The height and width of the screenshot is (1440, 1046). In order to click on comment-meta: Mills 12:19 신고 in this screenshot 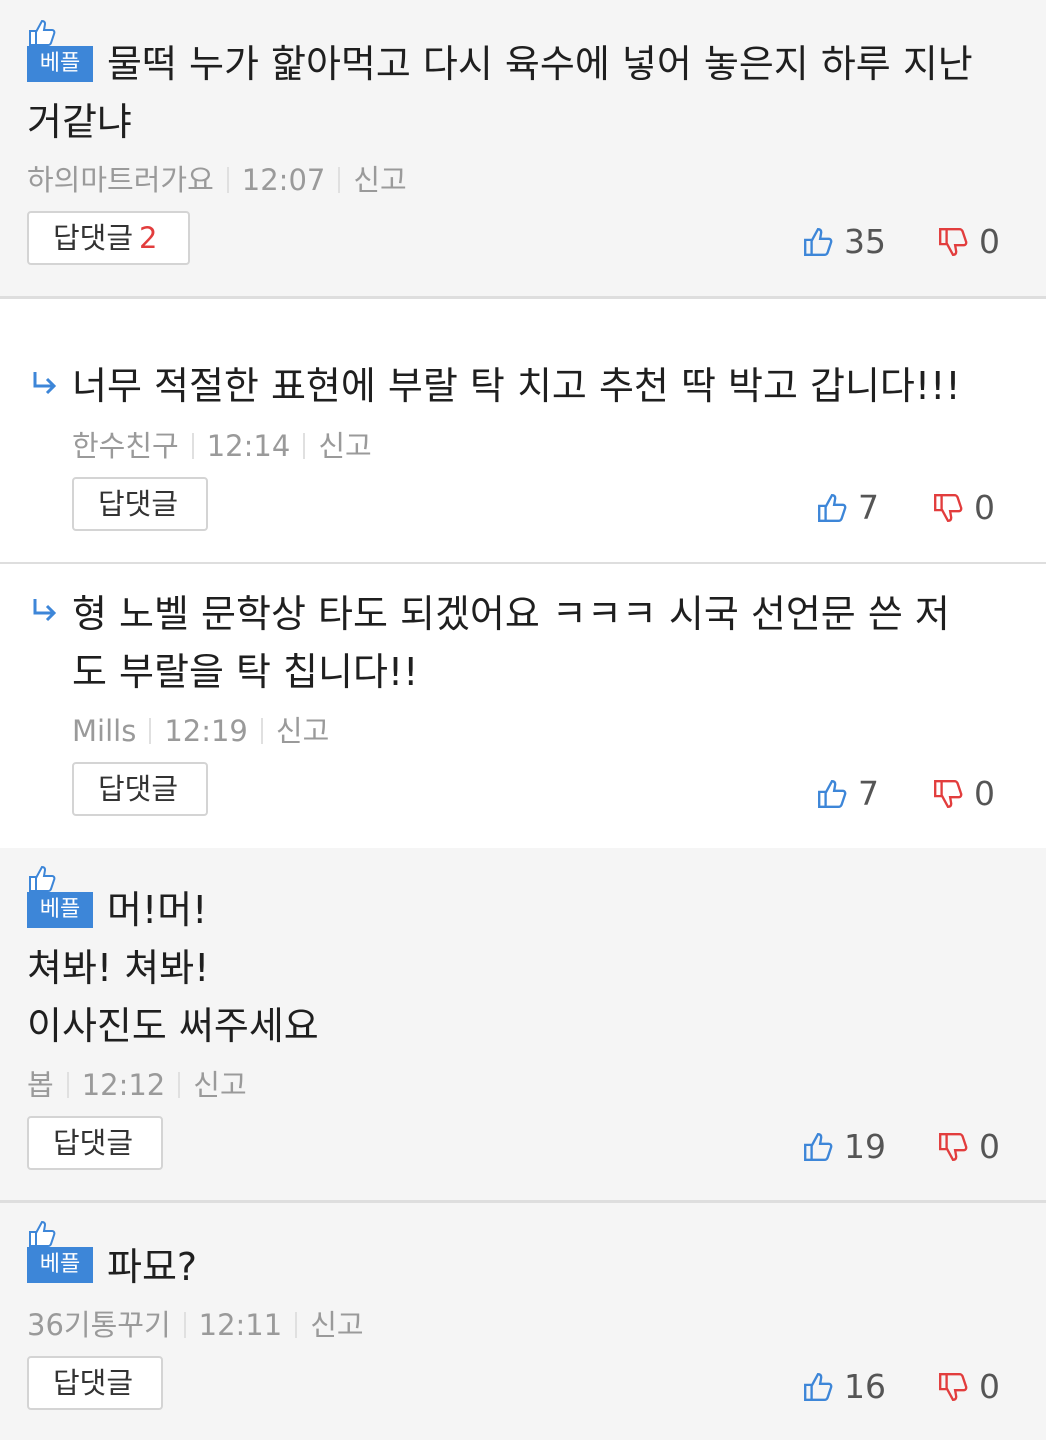, I will do `click(200, 731)`.